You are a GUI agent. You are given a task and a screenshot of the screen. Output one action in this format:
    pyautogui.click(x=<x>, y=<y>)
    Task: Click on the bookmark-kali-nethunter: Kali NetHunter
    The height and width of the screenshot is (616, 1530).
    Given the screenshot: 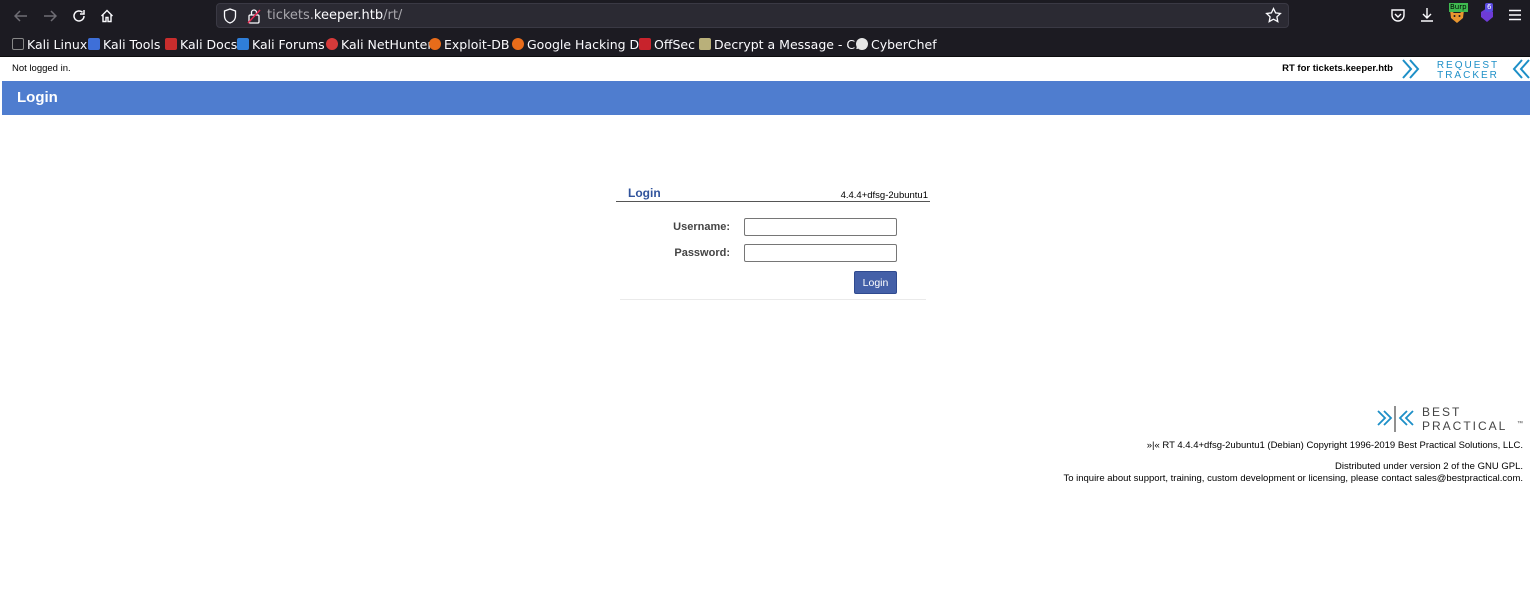 What is the action you would take?
    pyautogui.click(x=379, y=44)
    